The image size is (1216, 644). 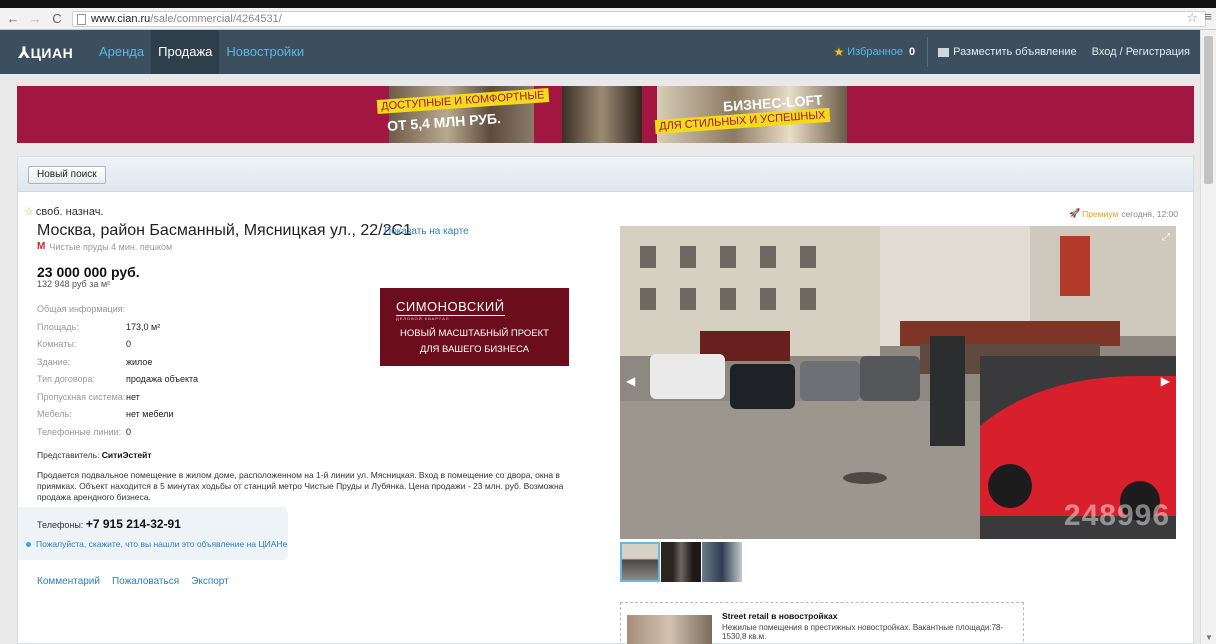 What do you see at coordinates (117, 366) in the screenshot?
I see `info-row: Здание: жилое` at bounding box center [117, 366].